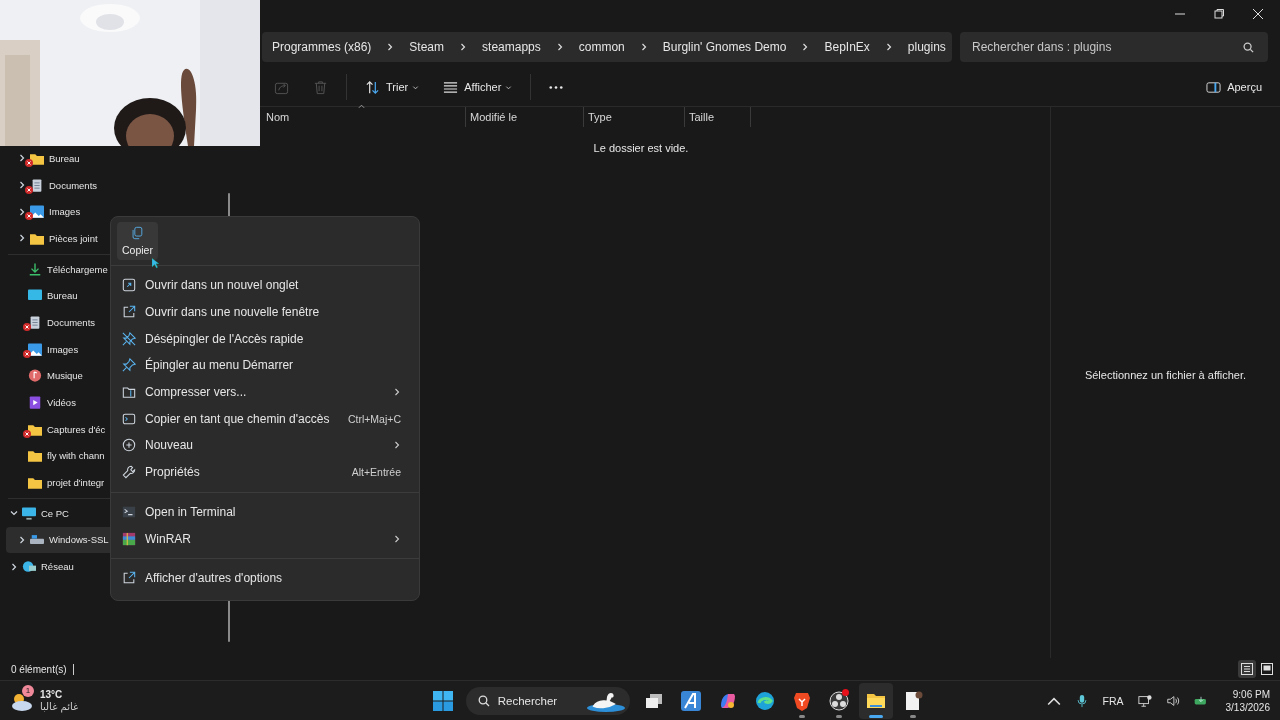  Describe the element at coordinates (641, 148) in the screenshot. I see `empty-message: Le dossier est vide.` at that location.